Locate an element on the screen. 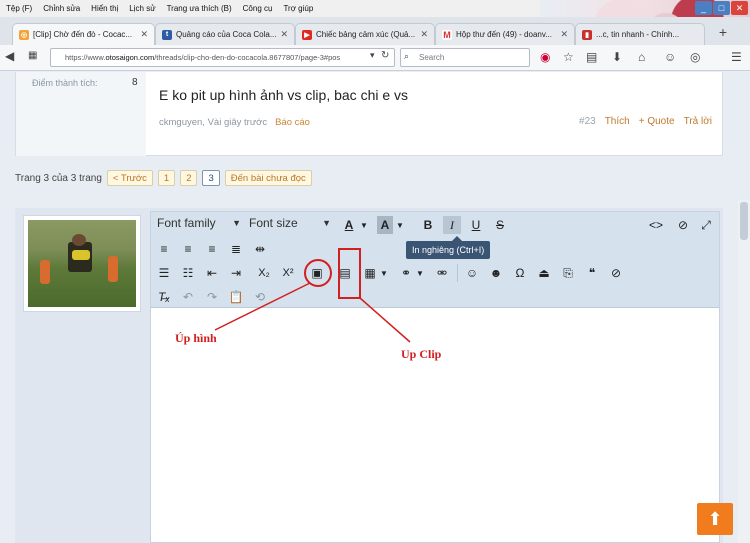 This screenshot has width=750, height=543. post-actions: #23 Thích + Quote Trả lời is located at coordinates (645, 121).